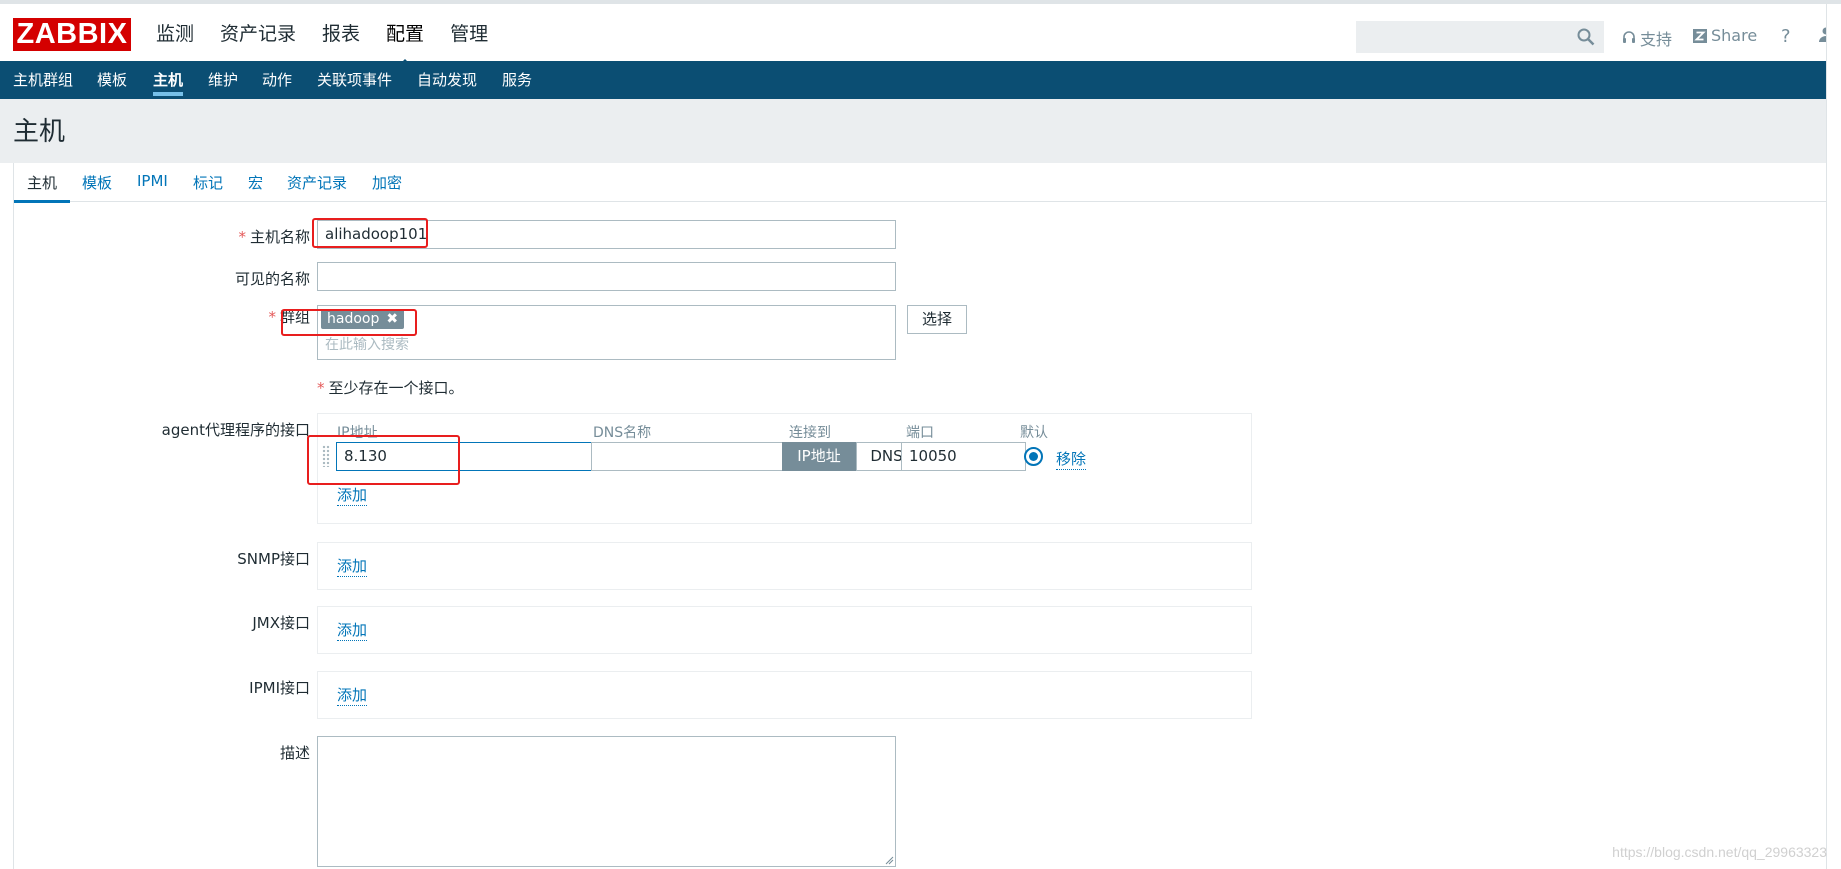 The image size is (1841, 869). Describe the element at coordinates (72, 34) in the screenshot. I see `zabbix-logo: ZABBIX` at that location.